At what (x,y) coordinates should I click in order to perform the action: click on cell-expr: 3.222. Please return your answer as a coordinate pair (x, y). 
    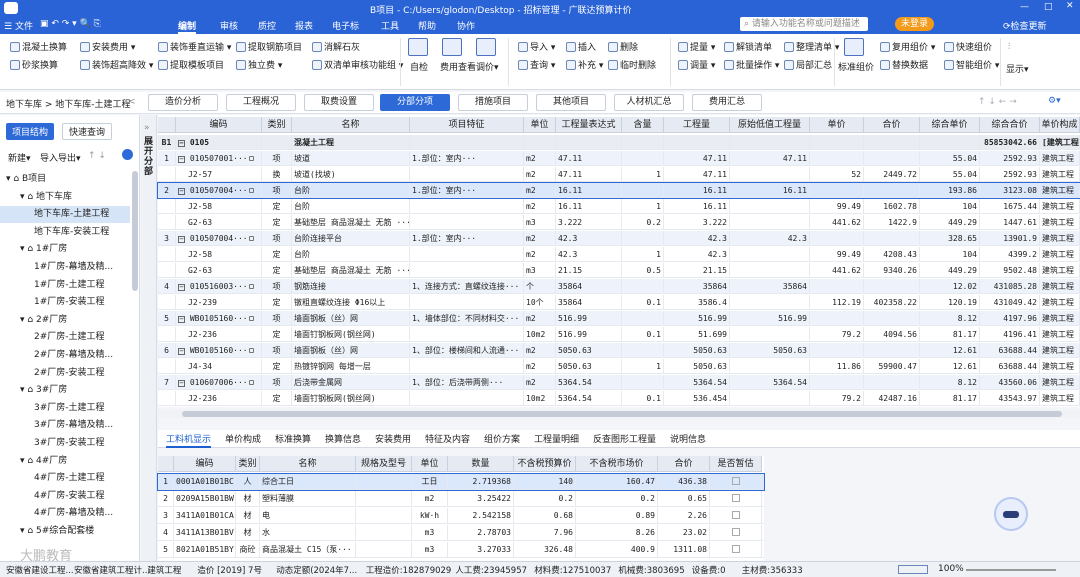
    Looking at the image, I should click on (589, 222).